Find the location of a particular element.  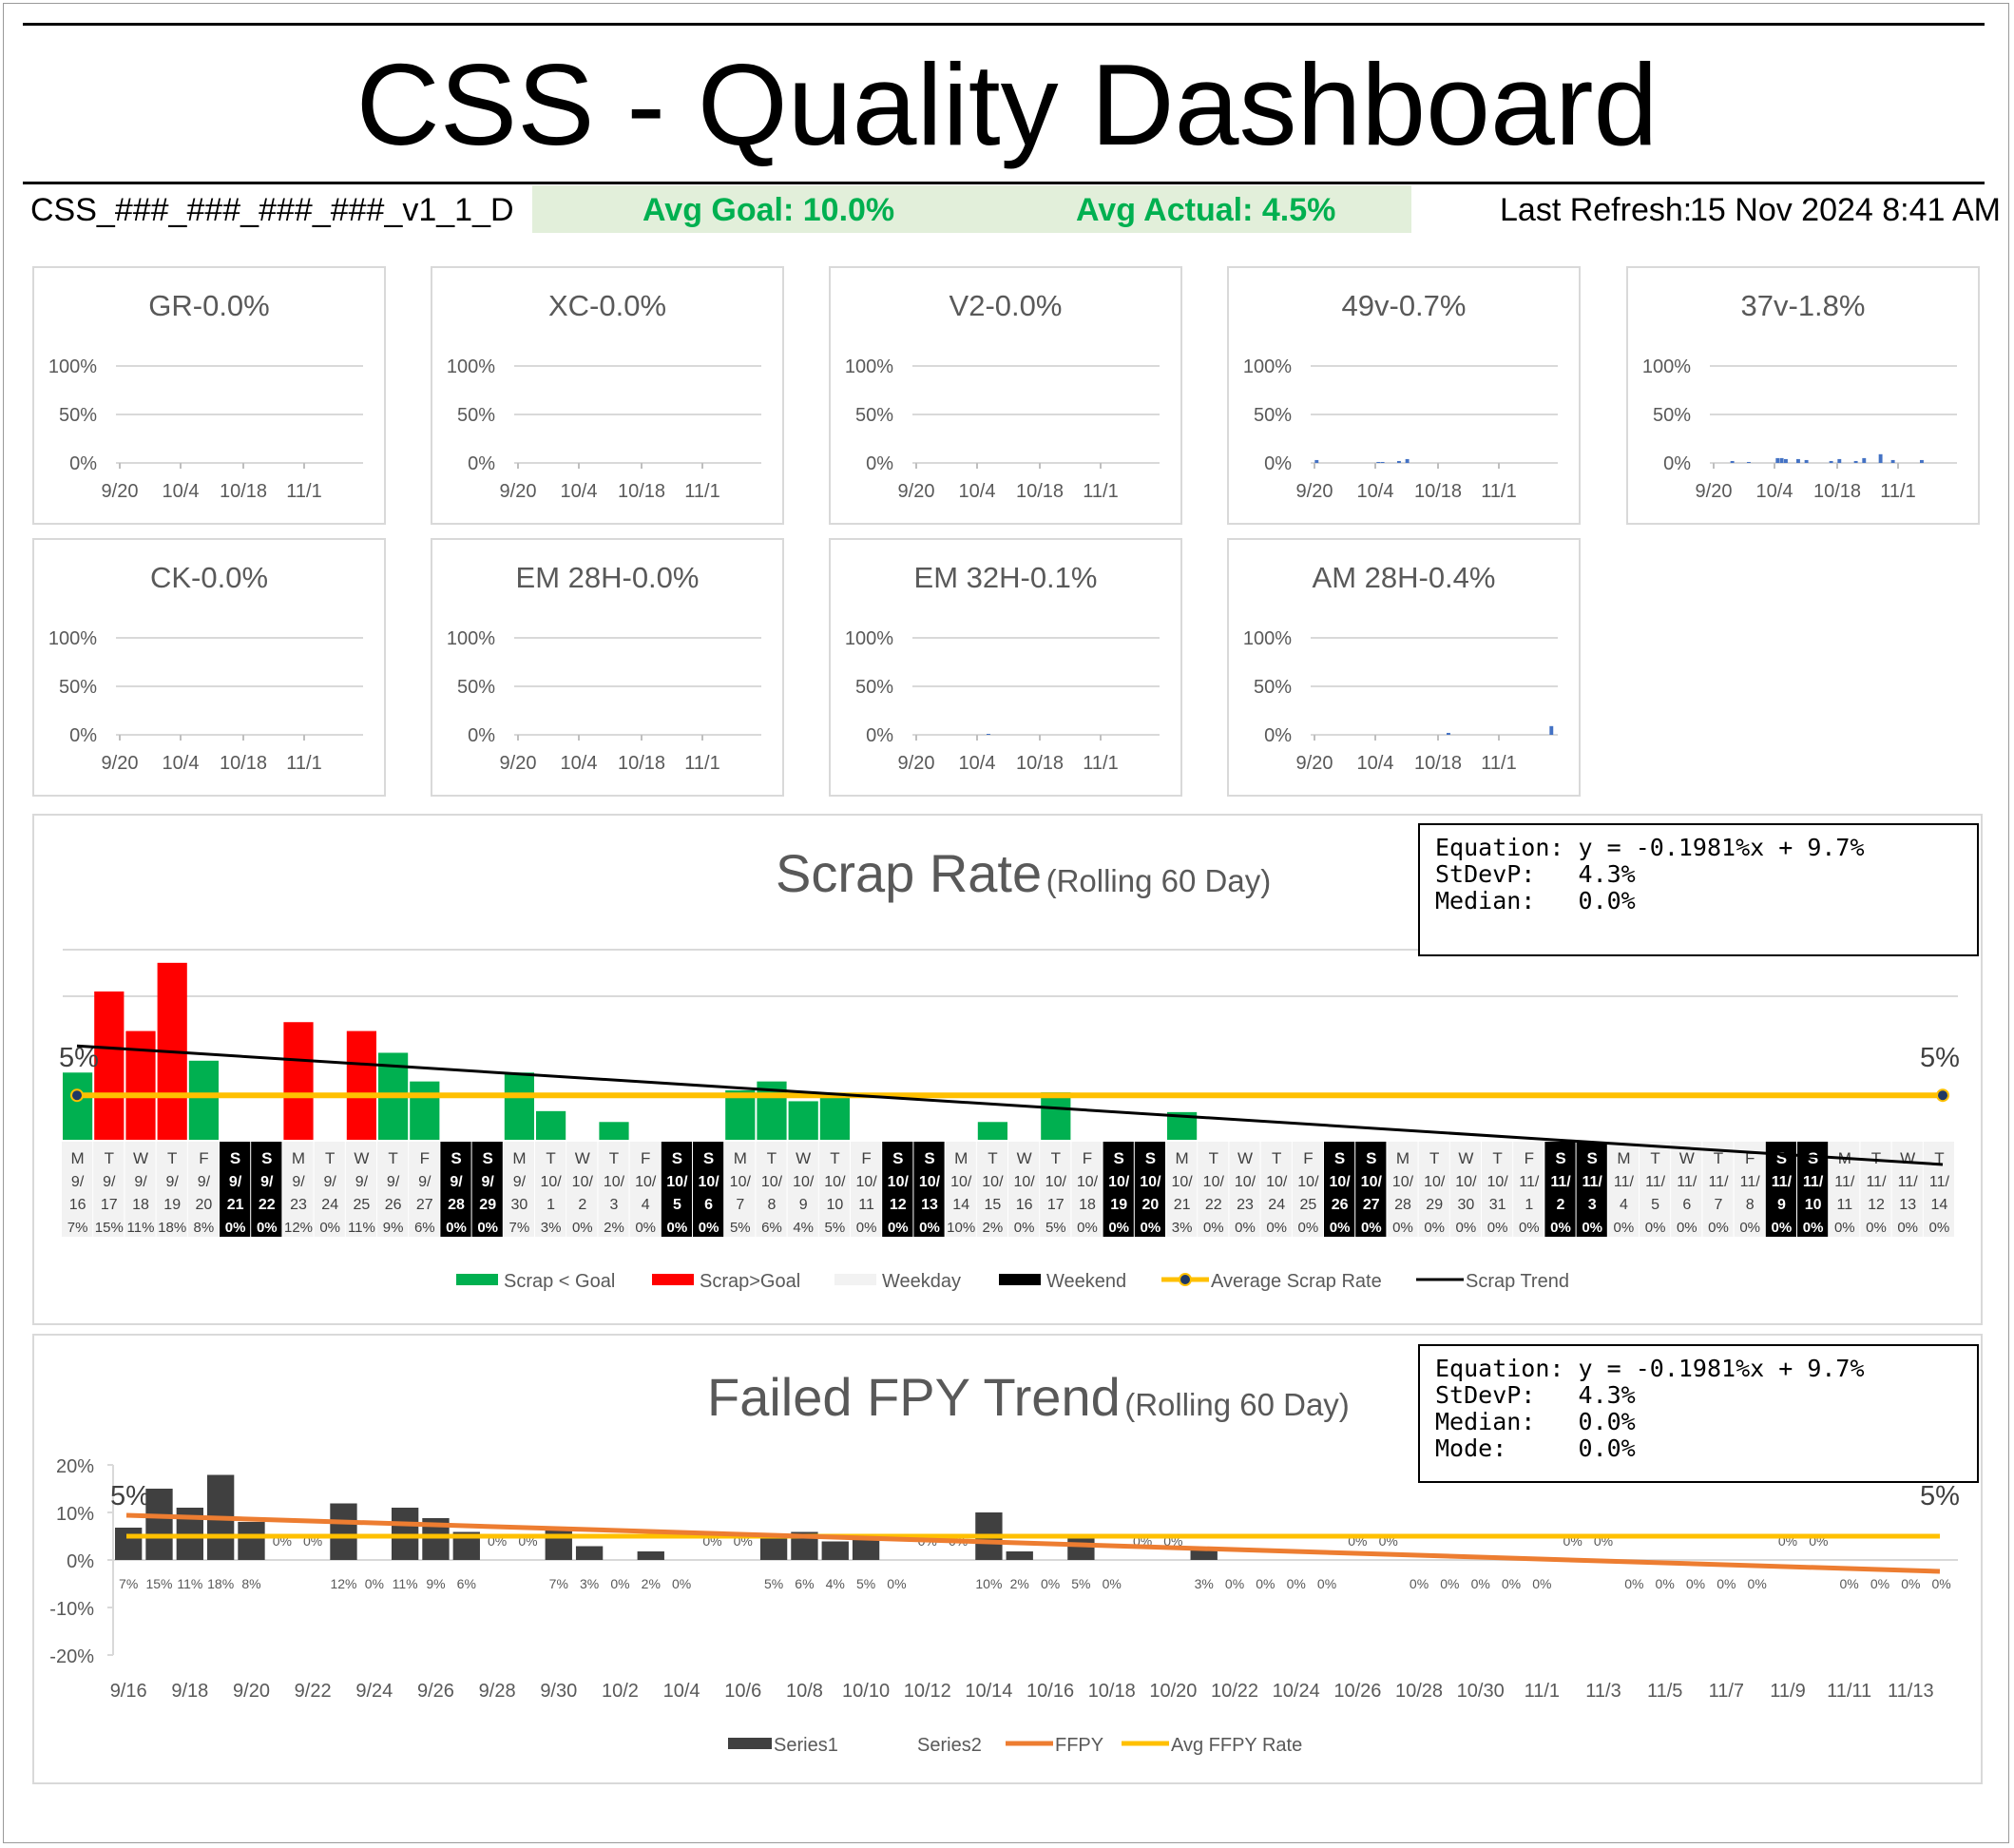

date-bottom-label: 23 is located at coordinates (298, 1205).